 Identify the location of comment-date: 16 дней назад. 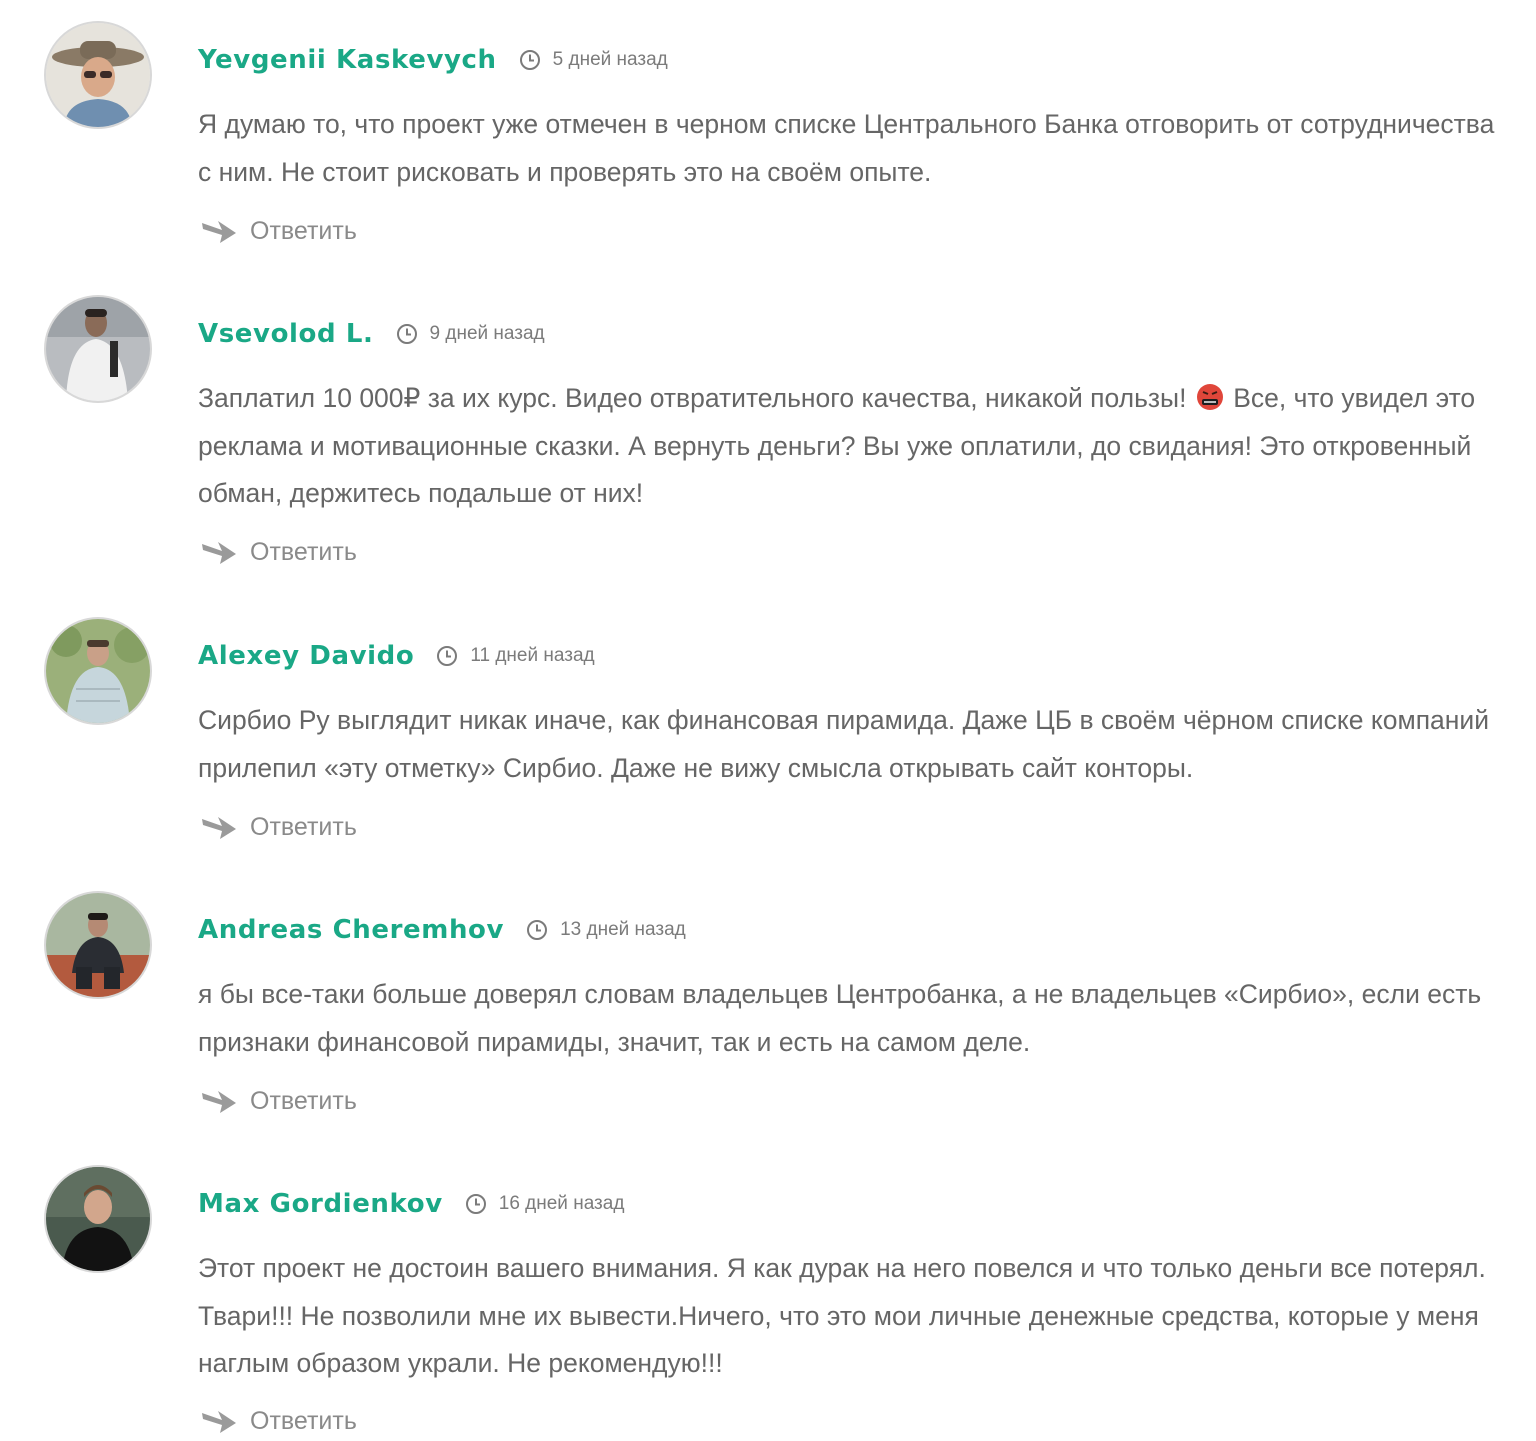
(561, 1203).